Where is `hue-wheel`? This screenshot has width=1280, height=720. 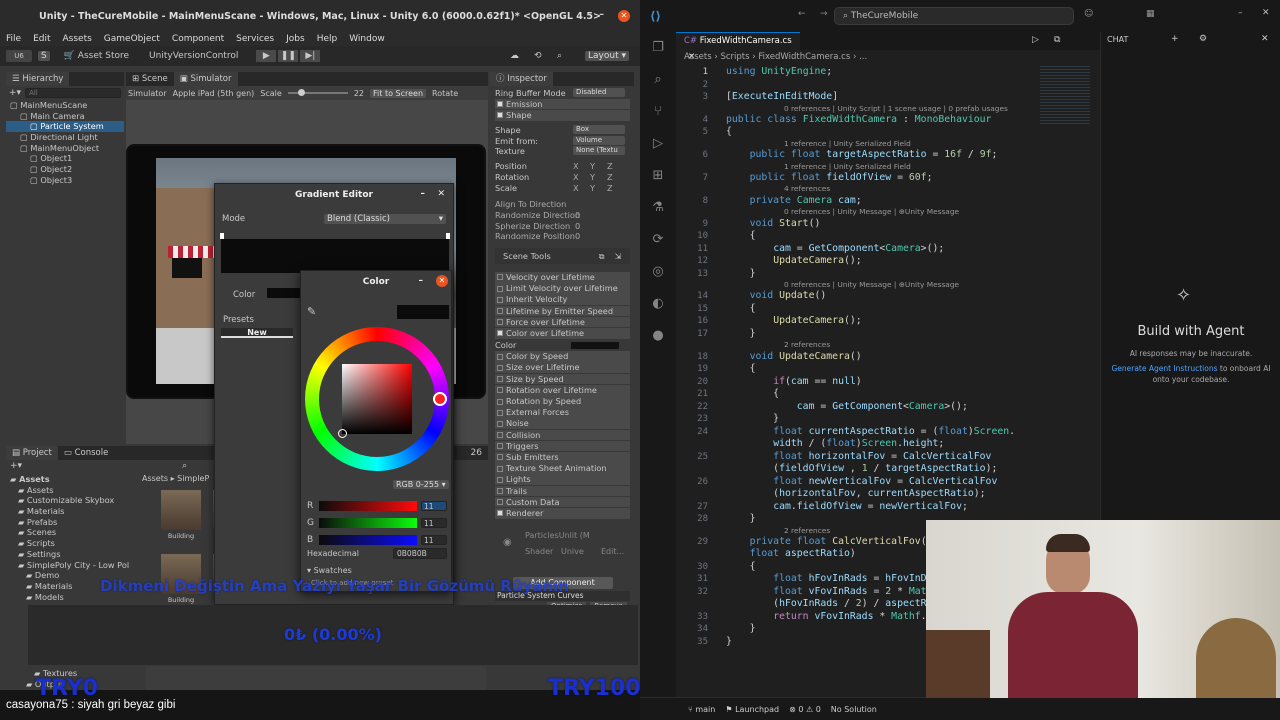
hue-wheel is located at coordinates (377, 399).